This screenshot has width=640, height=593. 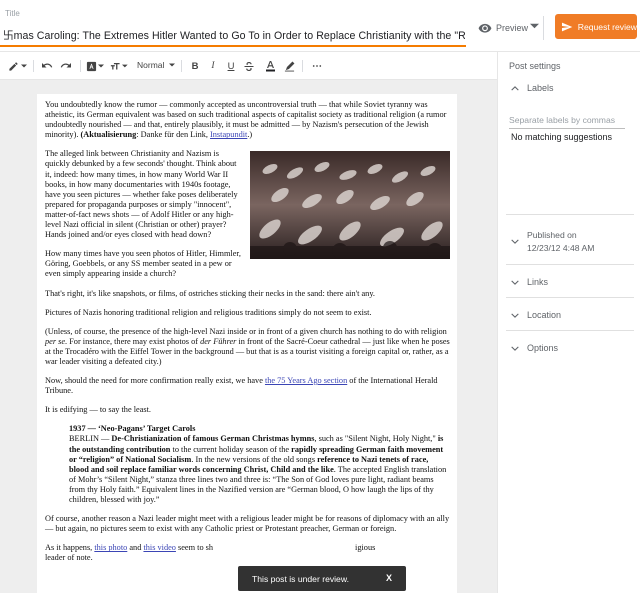 I want to click on strikethrough-icon, so click(x=249, y=66).